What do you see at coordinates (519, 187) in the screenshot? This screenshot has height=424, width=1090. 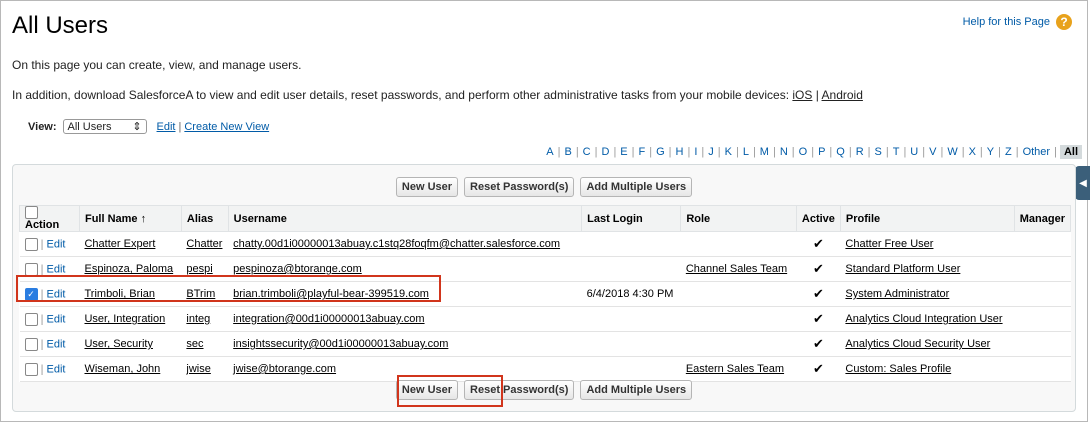 I see `reset-password-button: Reset Password(s)` at bounding box center [519, 187].